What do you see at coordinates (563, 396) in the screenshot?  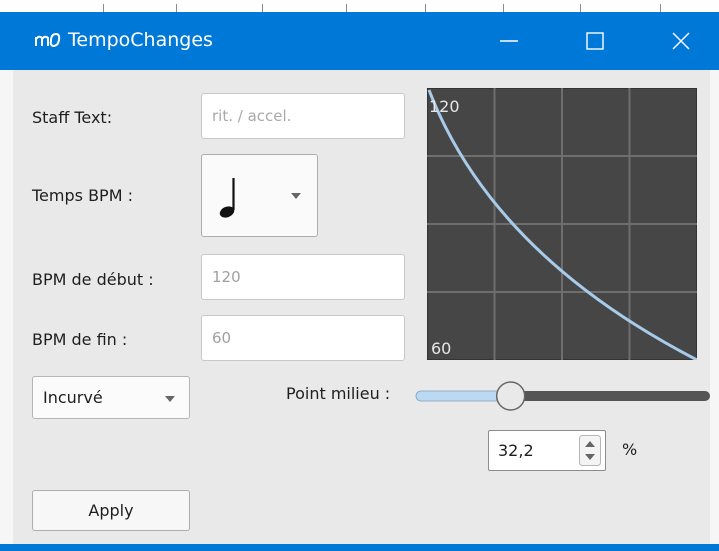 I see `midpoint-slider` at bounding box center [563, 396].